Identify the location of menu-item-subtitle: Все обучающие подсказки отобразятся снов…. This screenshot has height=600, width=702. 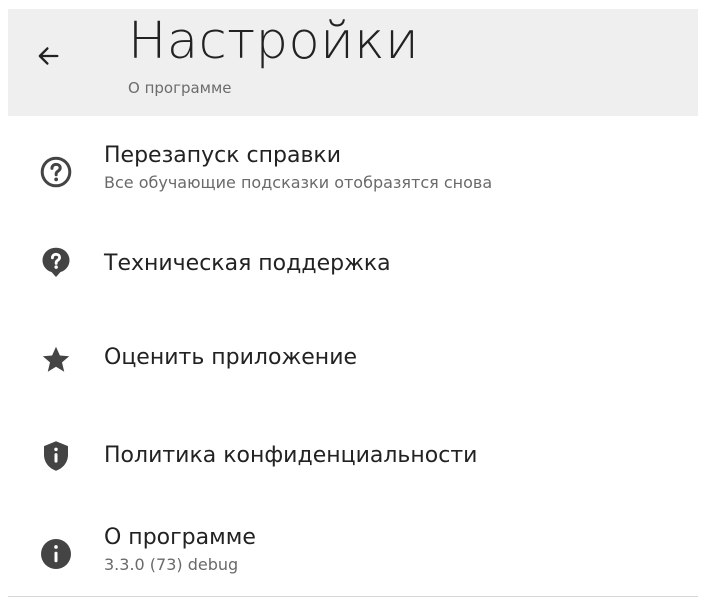
(298, 182).